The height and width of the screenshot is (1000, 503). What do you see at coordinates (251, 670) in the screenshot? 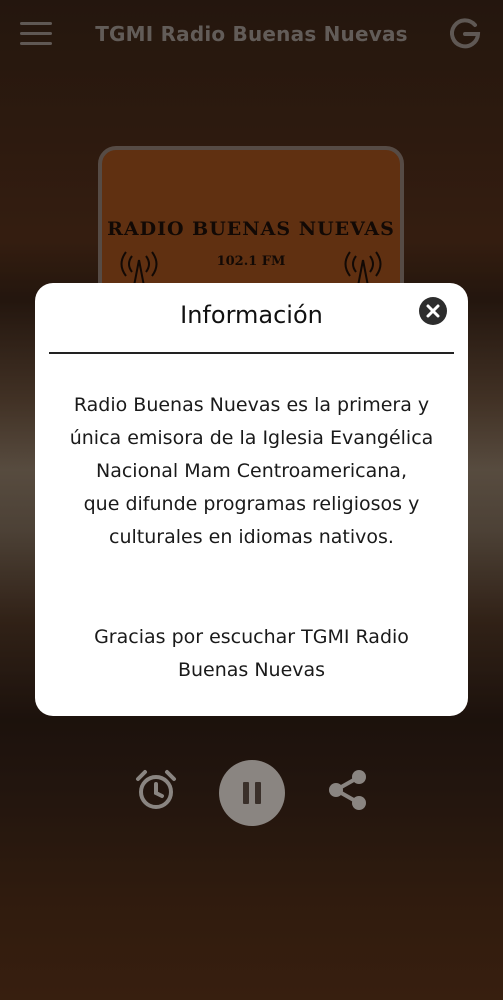
I see `thanks-line: Buenas Nuevas` at bounding box center [251, 670].